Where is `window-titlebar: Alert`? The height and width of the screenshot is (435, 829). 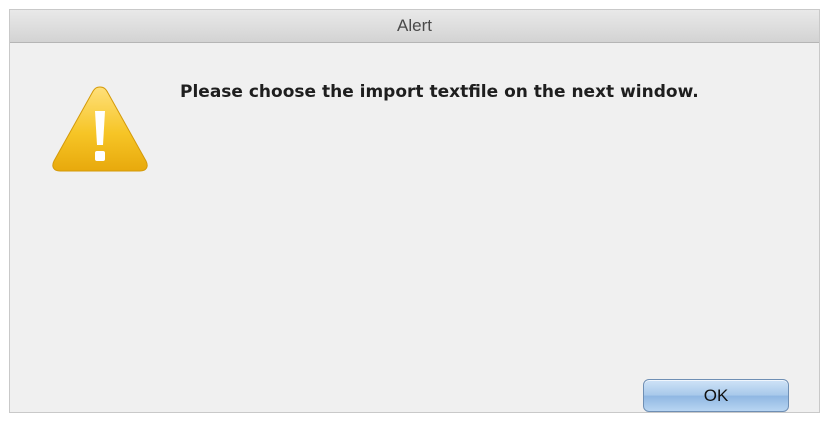
window-titlebar: Alert is located at coordinates (414, 26).